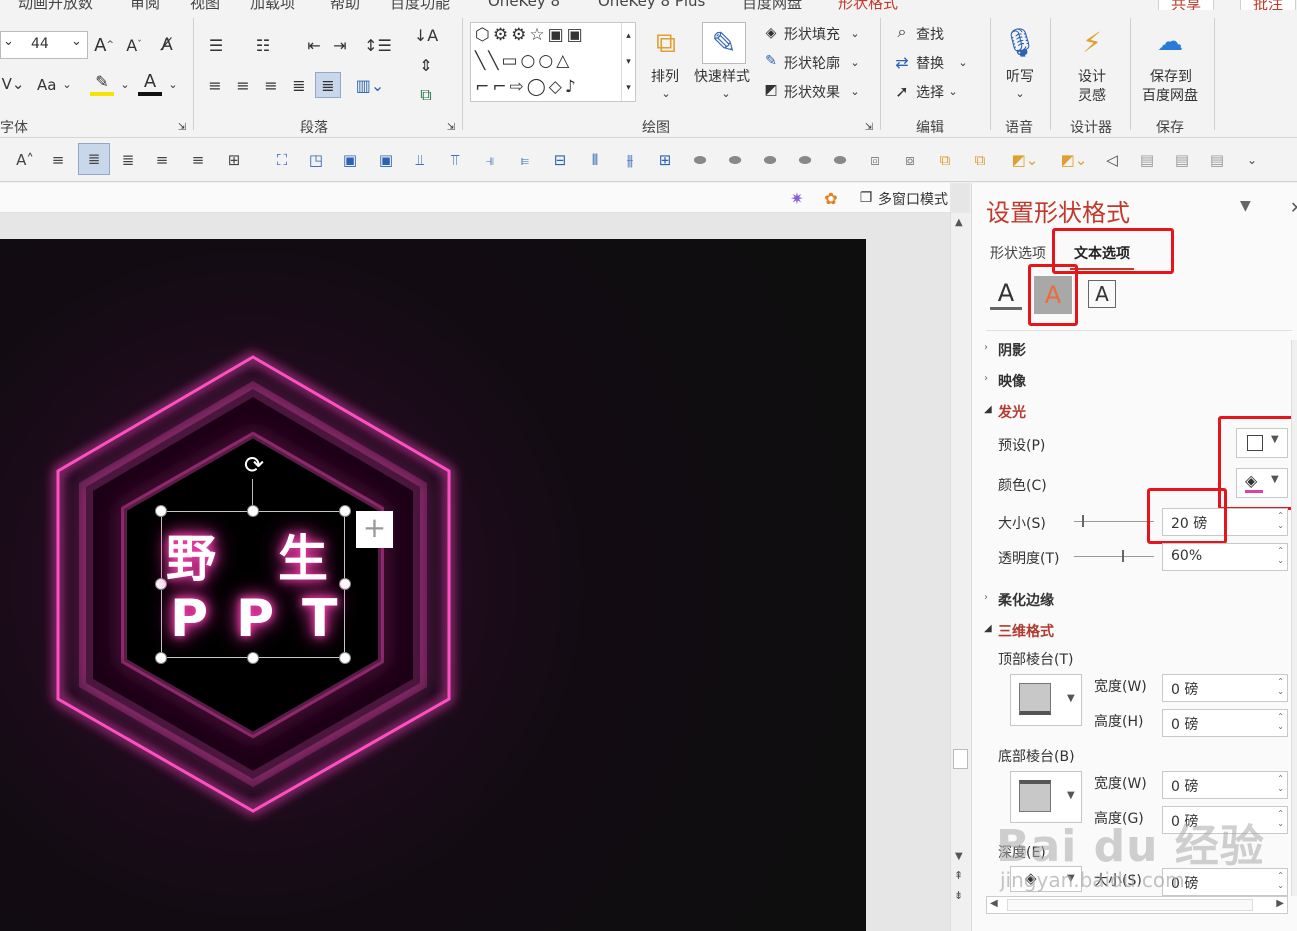  Describe the element at coordinates (930, 63) in the screenshot. I see `replace-button: 替换` at that location.